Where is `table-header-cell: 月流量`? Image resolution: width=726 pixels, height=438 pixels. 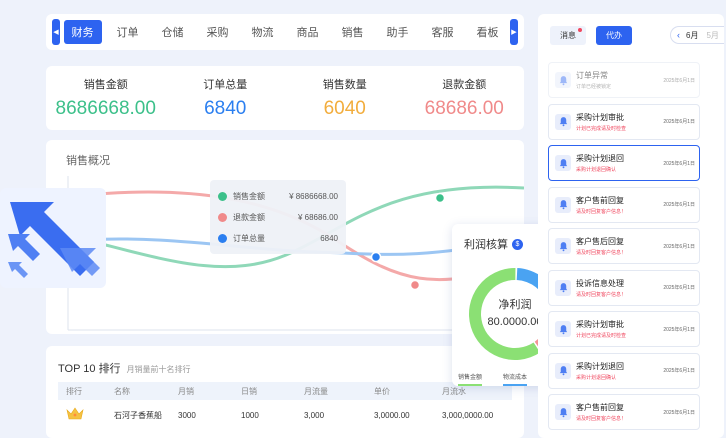
table-header-cell: 月流量 is located at coordinates (316, 391).